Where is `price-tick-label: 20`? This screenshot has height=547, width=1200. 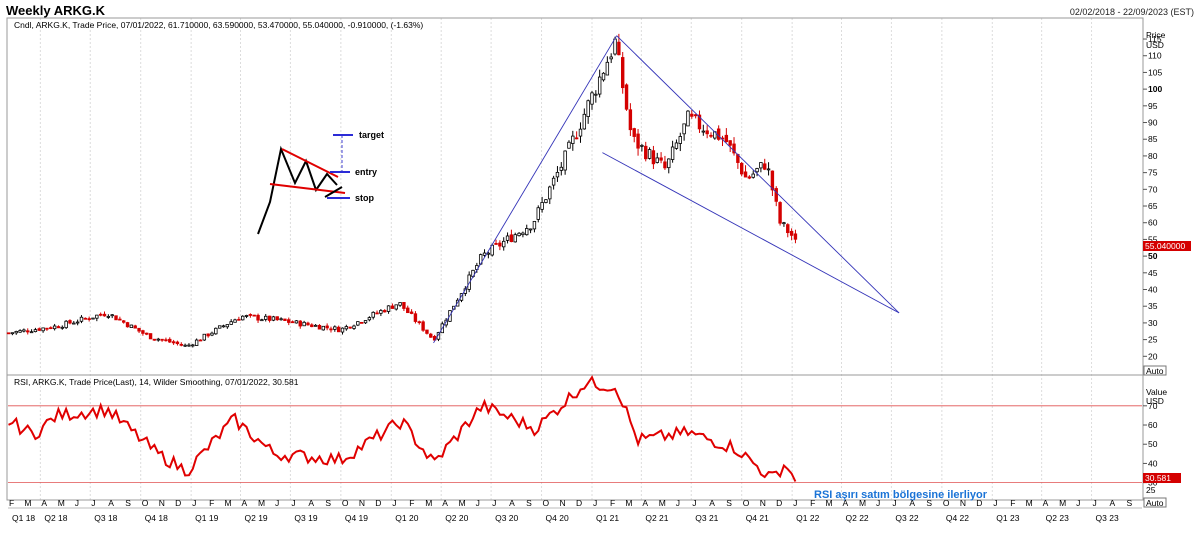
price-tick-label: 20 is located at coordinates (1153, 356).